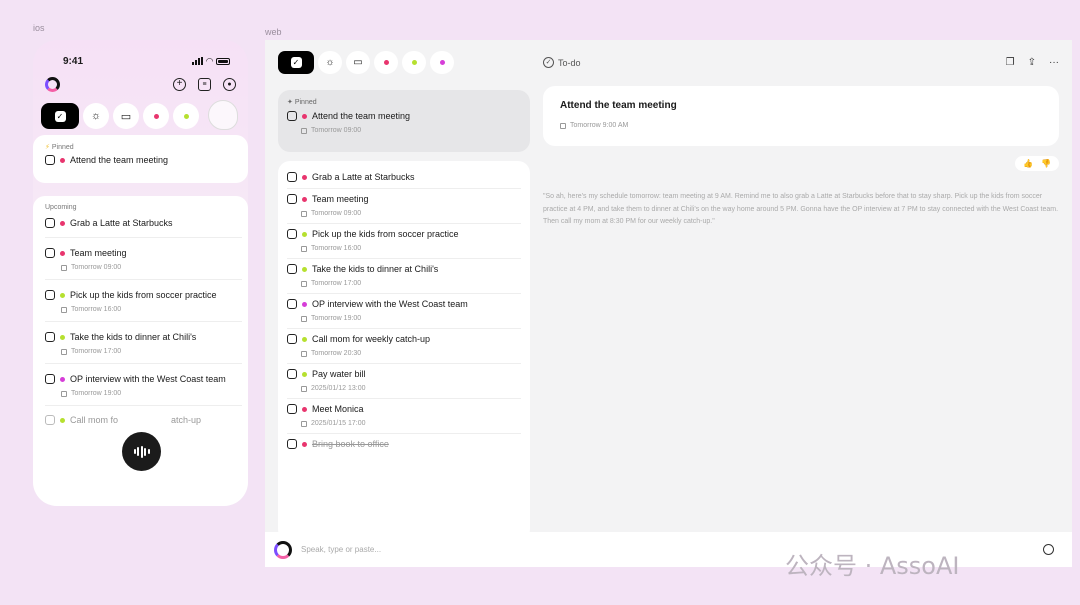  Describe the element at coordinates (140, 415) in the screenshot. I see `list-item-partial: Call mom fo atch-up` at that location.